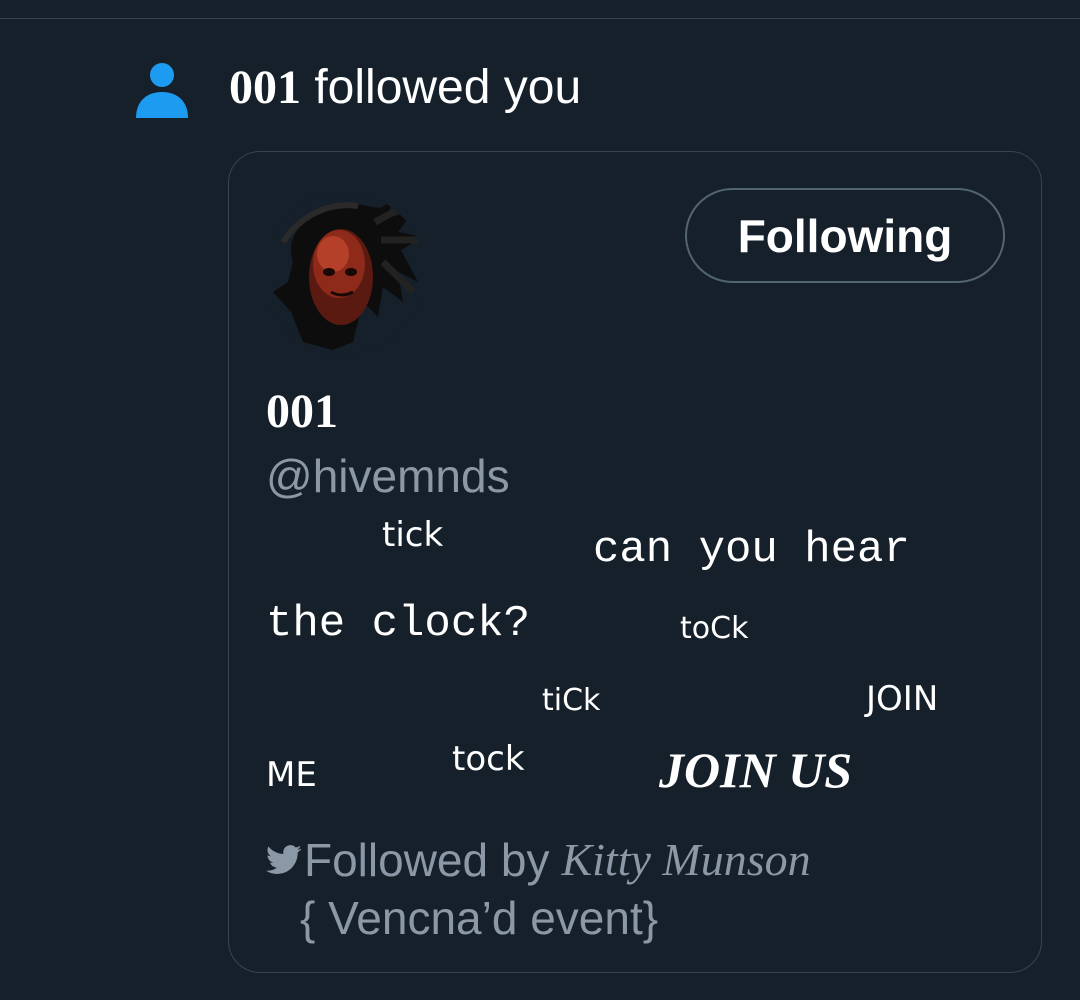 This screenshot has width=1080, height=1000. What do you see at coordinates (571, 700) in the screenshot?
I see `bio-tick-2: tiCk` at bounding box center [571, 700].